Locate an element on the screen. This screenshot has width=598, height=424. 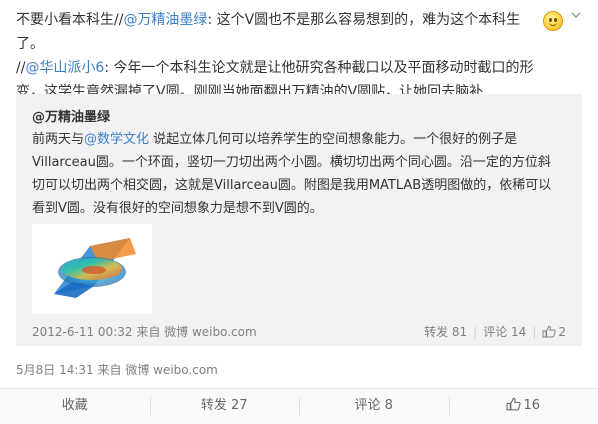
quoted-like-count: 2 is located at coordinates (562, 332).